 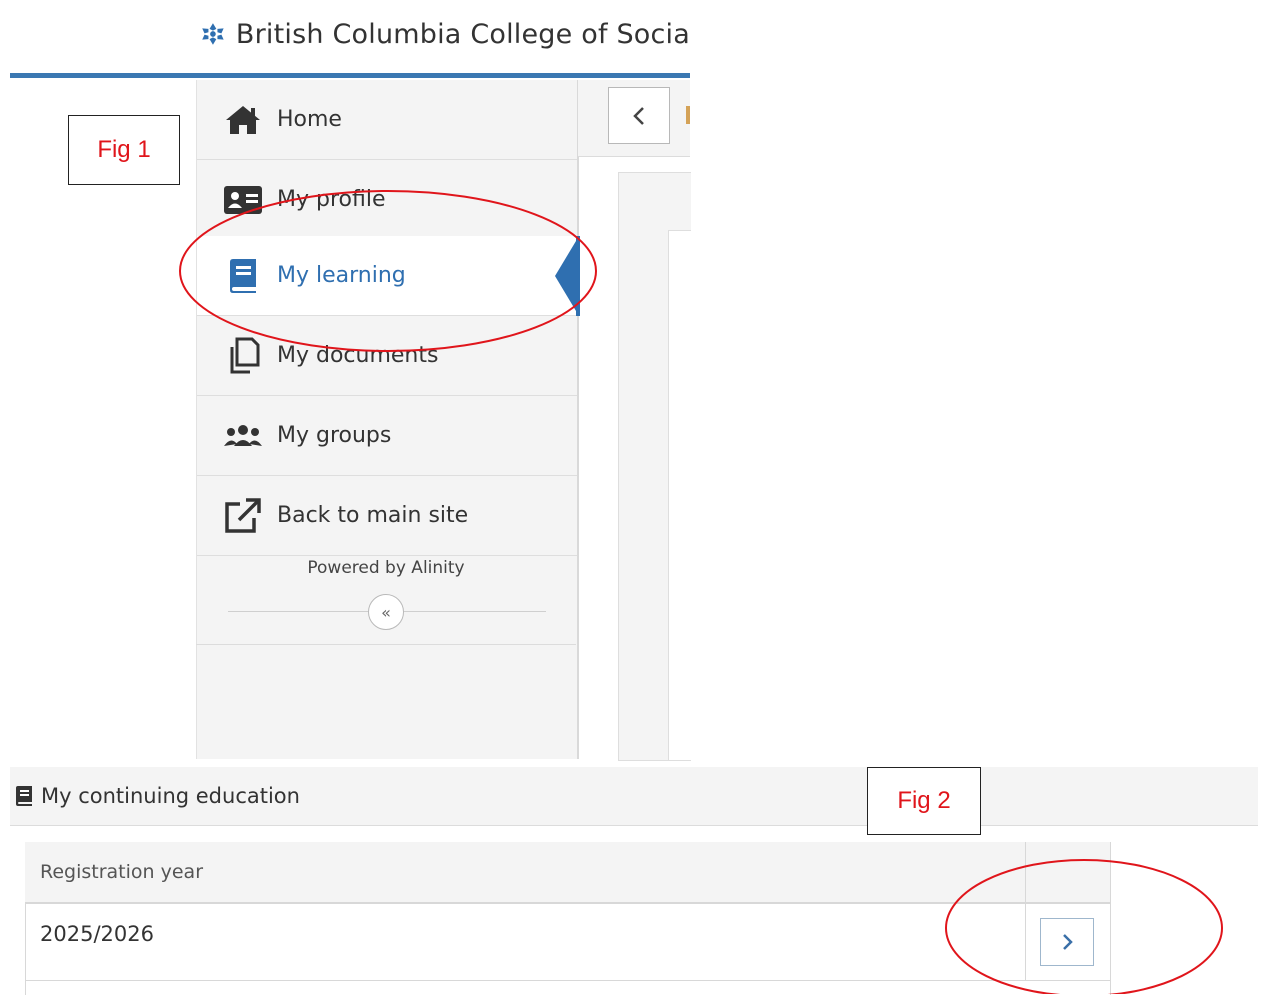 I want to click on sidebar-item-my-learning: My learning, so click(x=387, y=276).